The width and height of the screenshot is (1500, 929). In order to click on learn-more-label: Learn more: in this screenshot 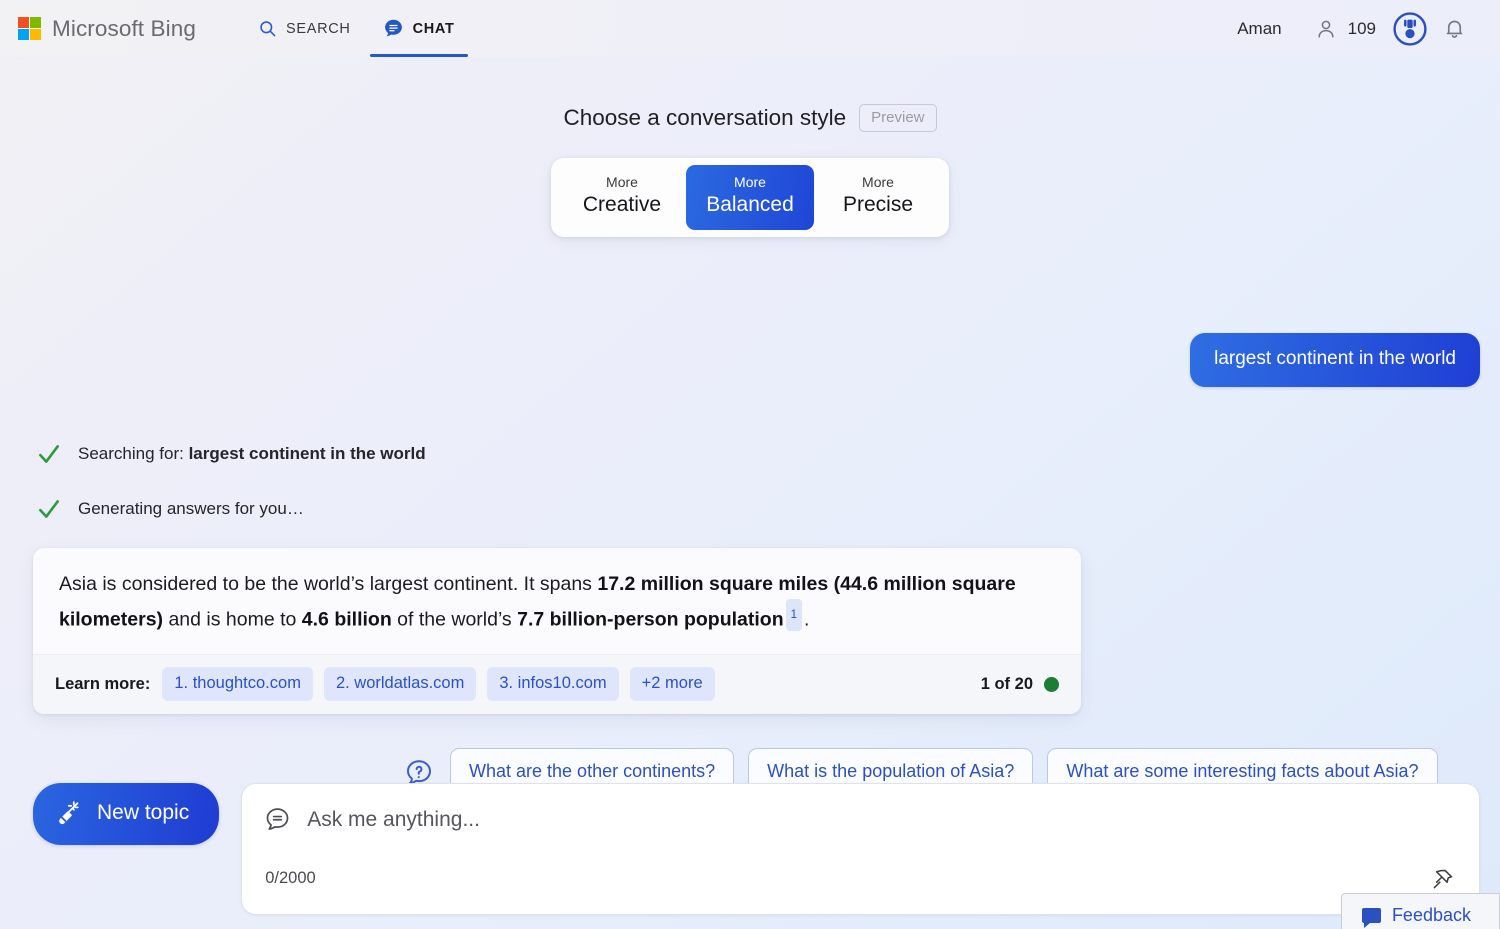, I will do `click(103, 683)`.